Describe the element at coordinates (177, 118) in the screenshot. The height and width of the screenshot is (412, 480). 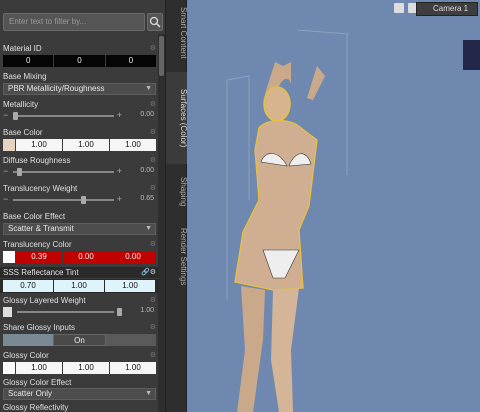
I see `tab-surfaces: Surfaces (Color)` at that location.